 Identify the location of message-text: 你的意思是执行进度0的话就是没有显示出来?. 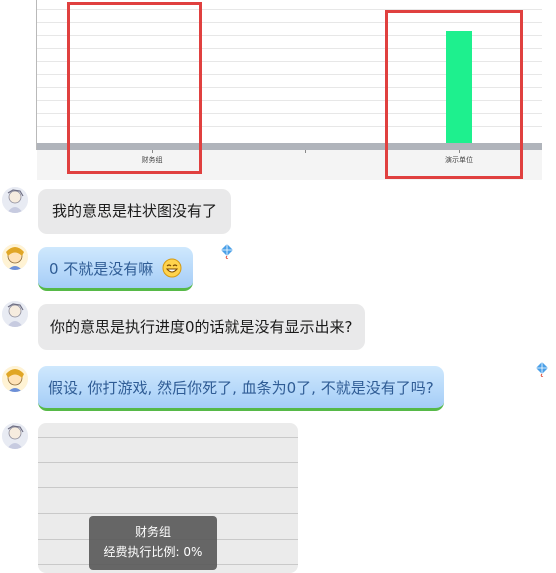
(201, 327).